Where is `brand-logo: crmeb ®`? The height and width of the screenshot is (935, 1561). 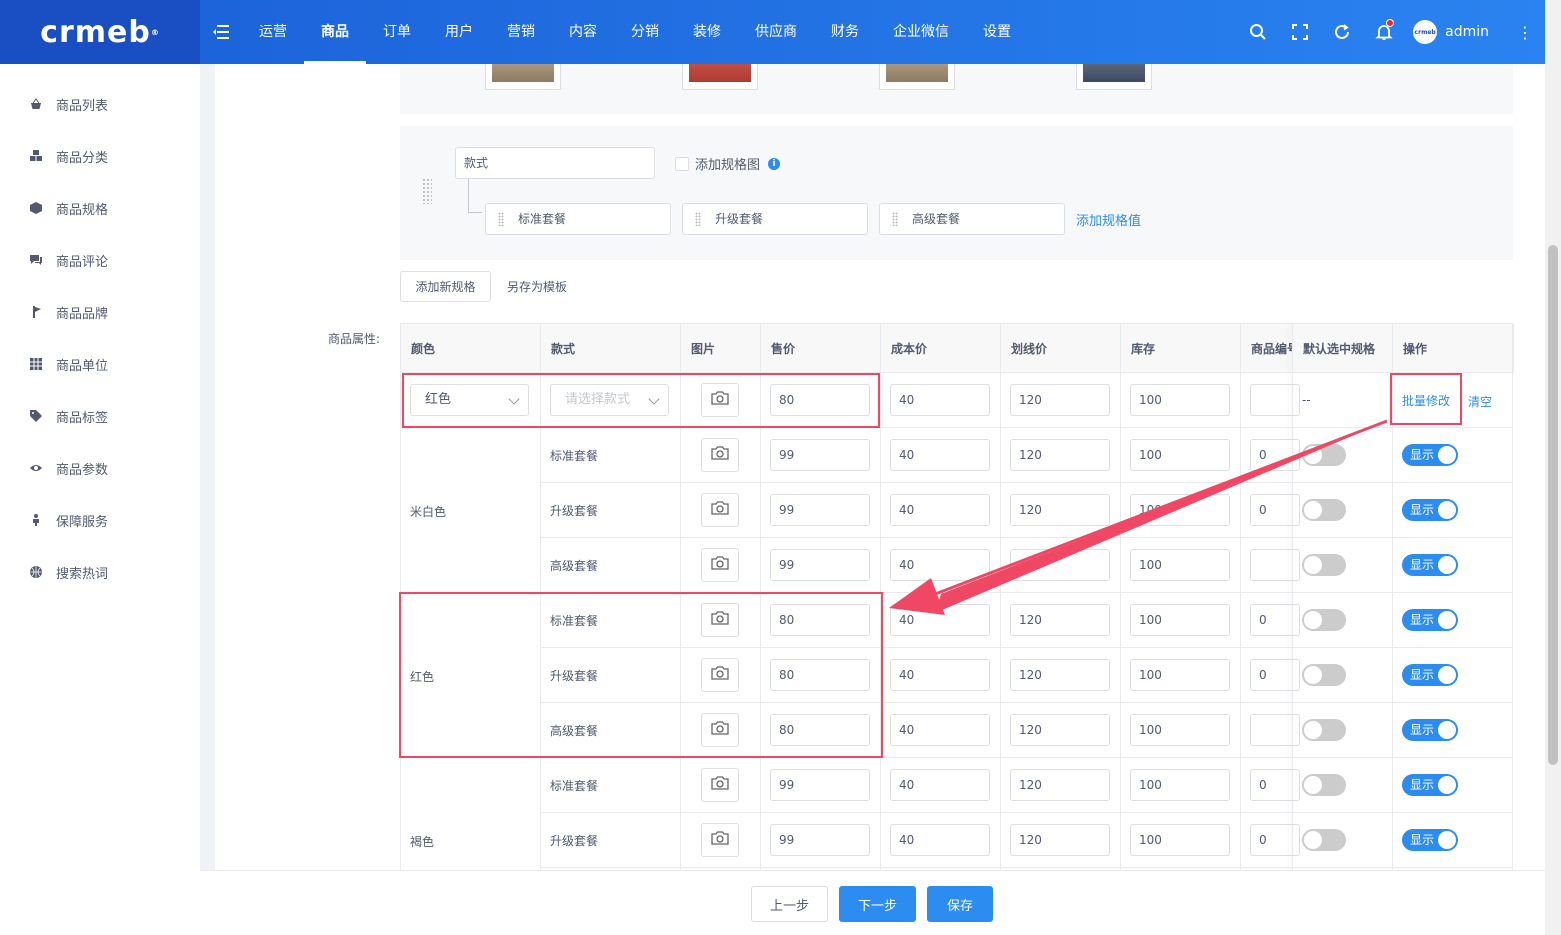
brand-logo: crmeb ® is located at coordinates (100, 32).